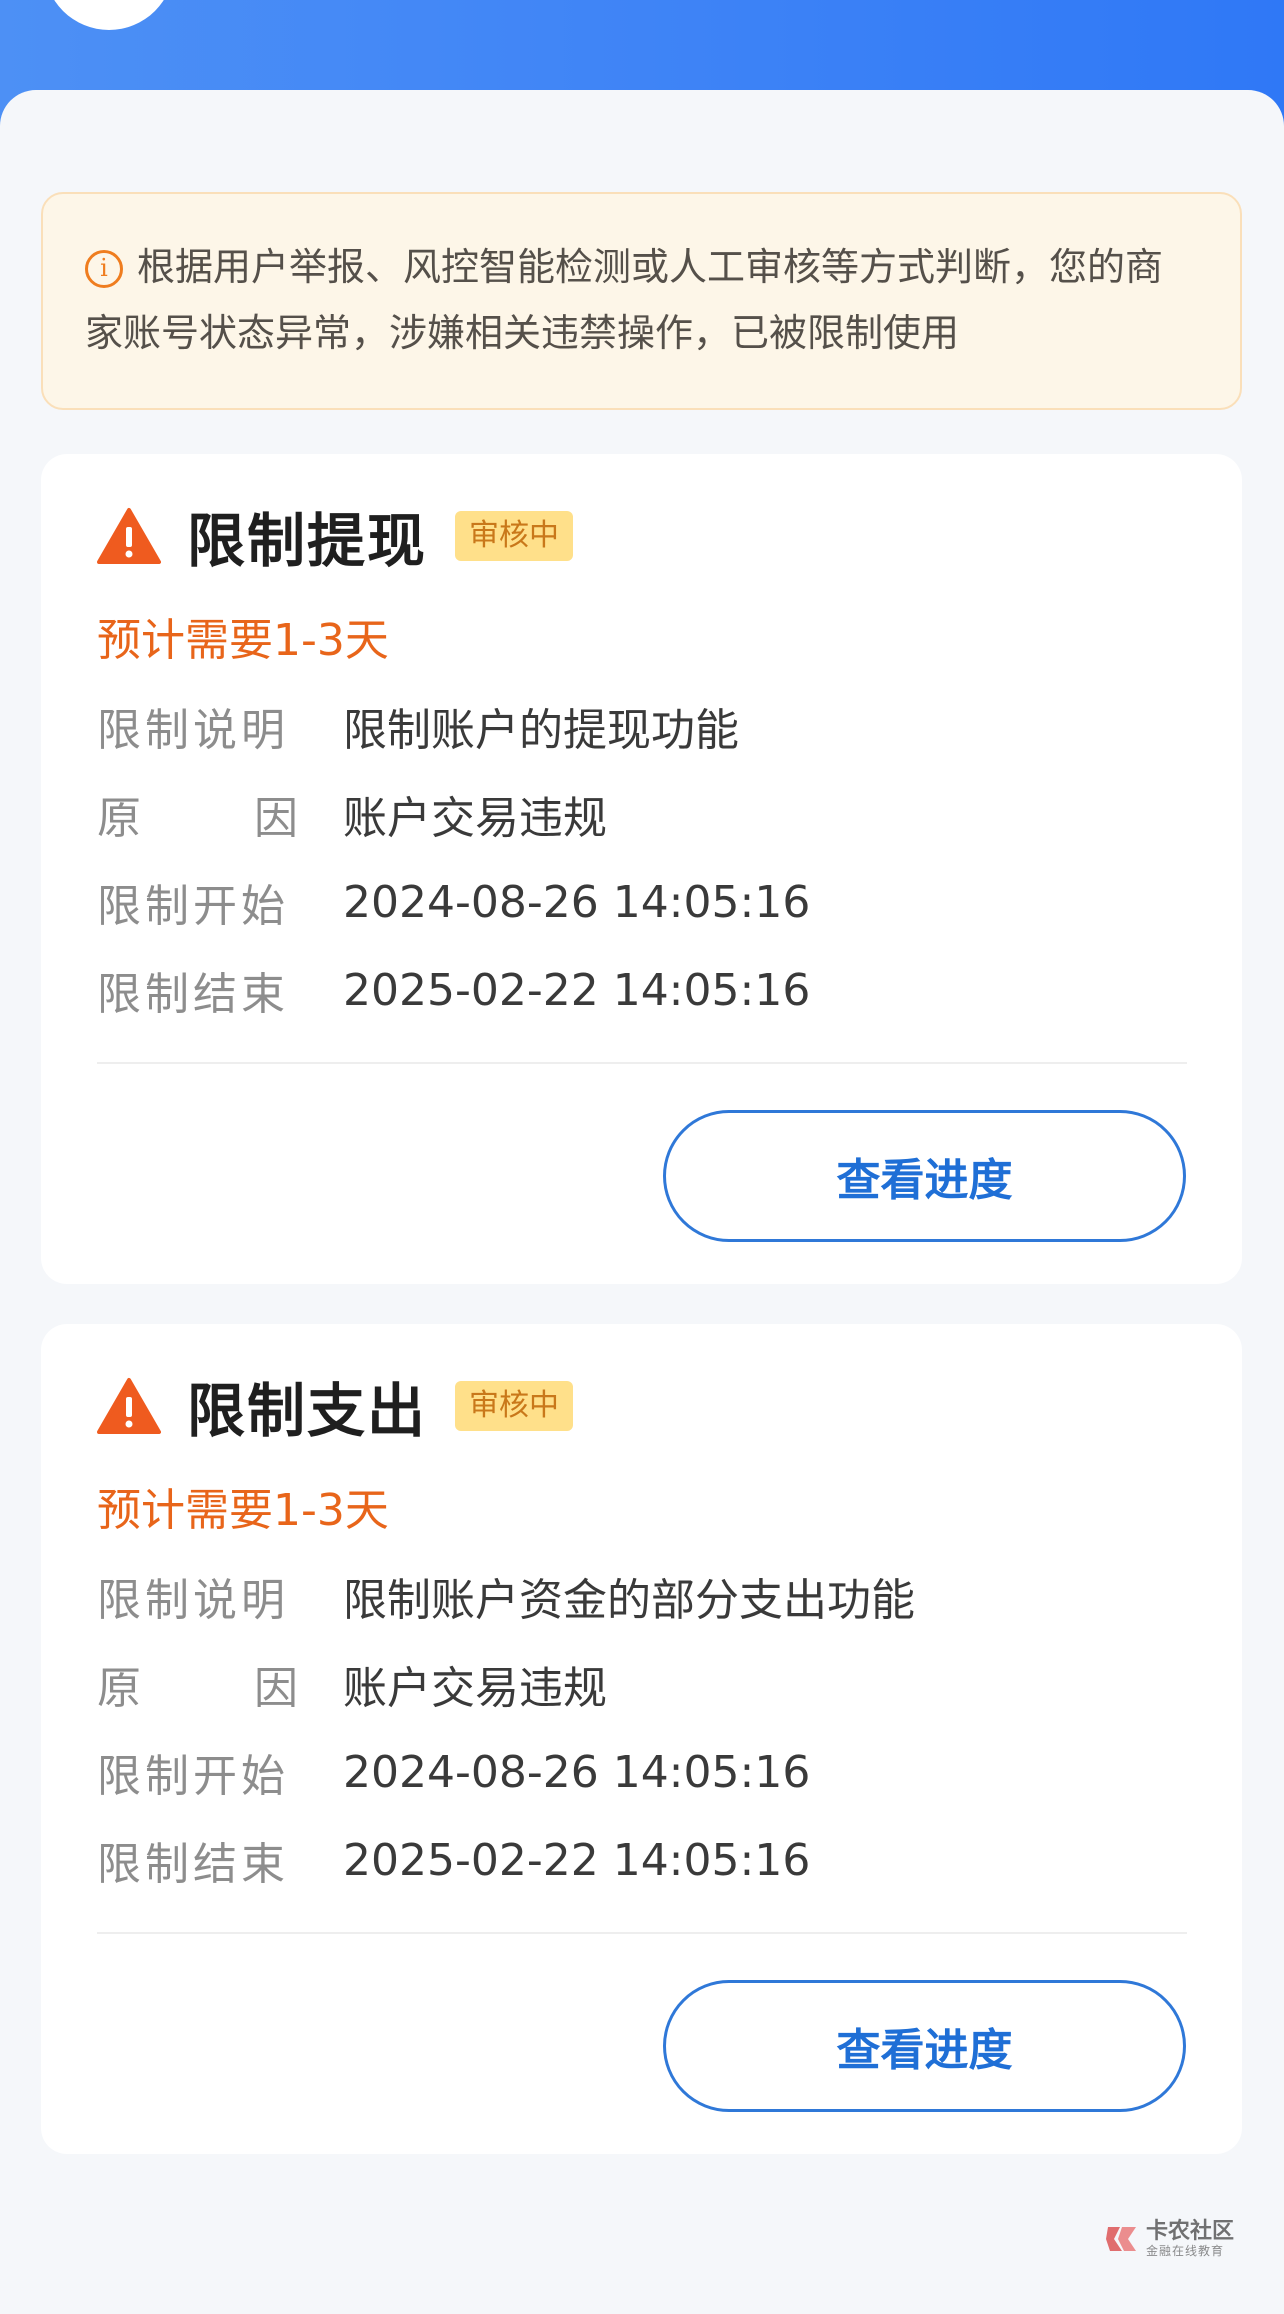 Image resolution: width=1284 pixels, height=2314 pixels. What do you see at coordinates (541, 730) in the screenshot?
I see `row-value: 限制账户的提现功能` at bounding box center [541, 730].